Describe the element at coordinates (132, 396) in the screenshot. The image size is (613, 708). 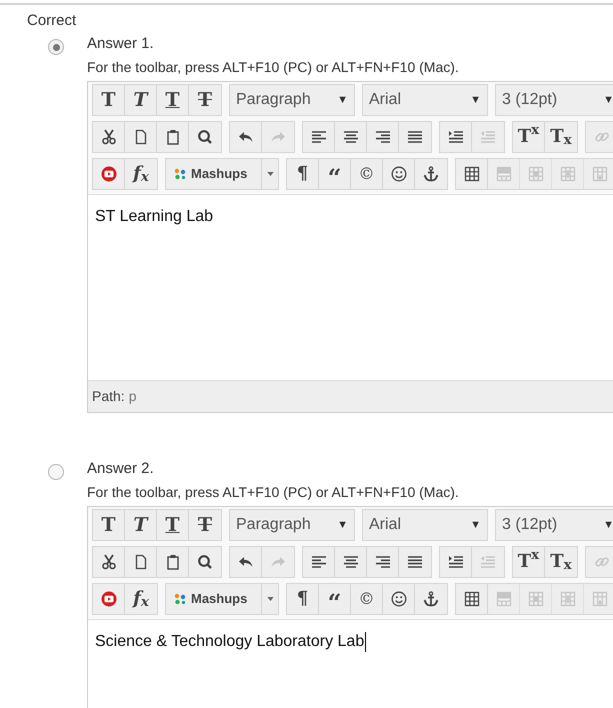
I see `path-element: p` at that location.